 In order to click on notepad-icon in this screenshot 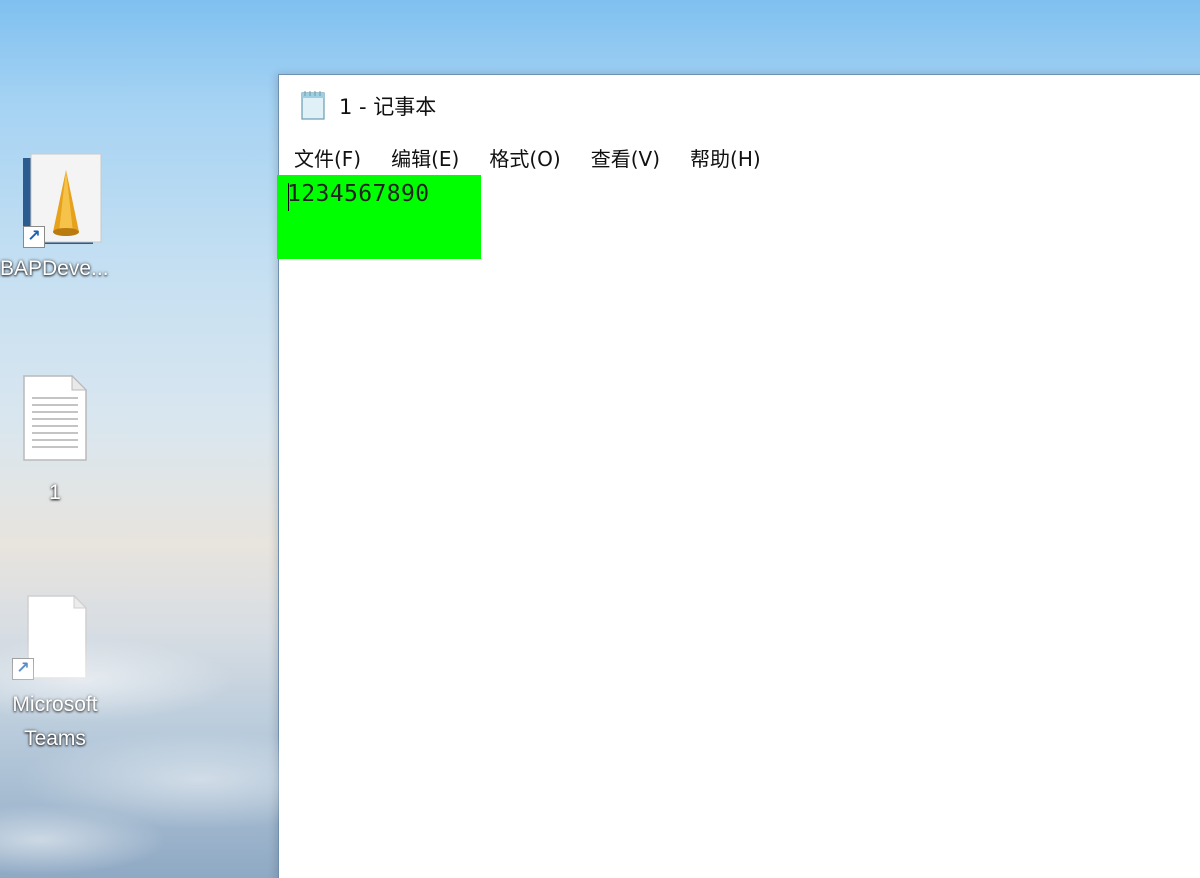, I will do `click(313, 105)`.